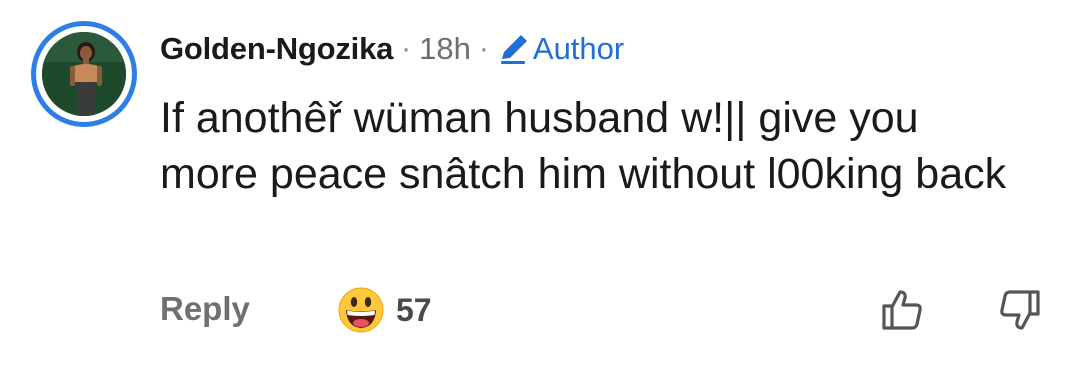 The image size is (1080, 370). Describe the element at coordinates (414, 309) in the screenshot. I see `reaction-count: 57` at that location.